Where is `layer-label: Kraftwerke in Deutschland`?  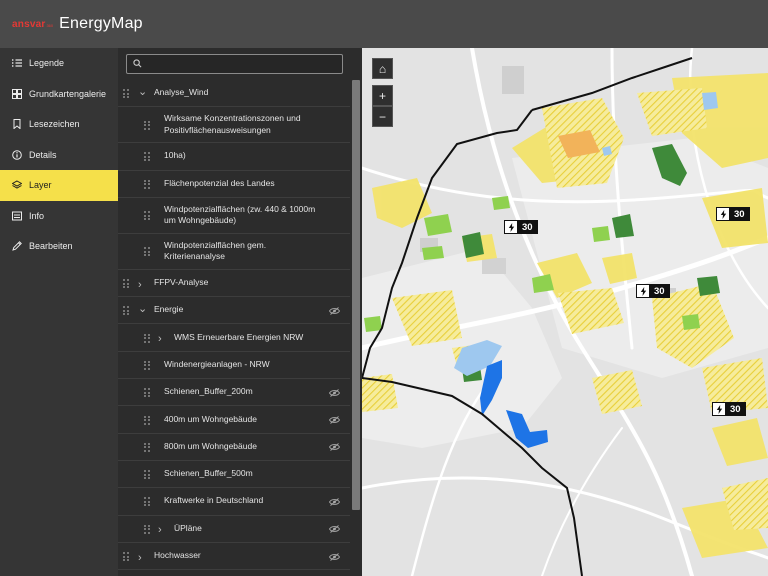
layer-label: Kraftwerke in Deutschland is located at coordinates (214, 500).